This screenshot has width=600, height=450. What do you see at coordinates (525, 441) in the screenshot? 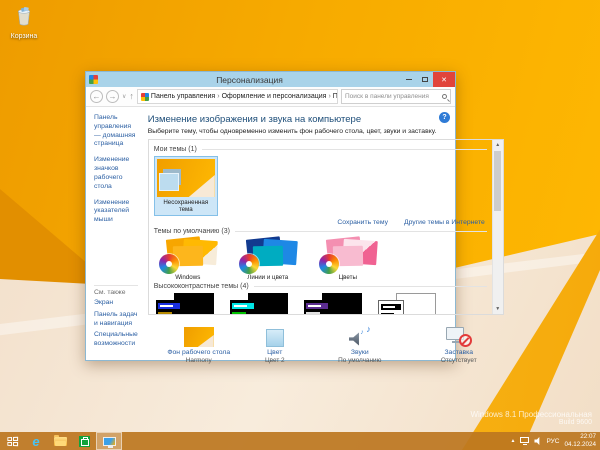
I see `network-icon` at bounding box center [525, 441].